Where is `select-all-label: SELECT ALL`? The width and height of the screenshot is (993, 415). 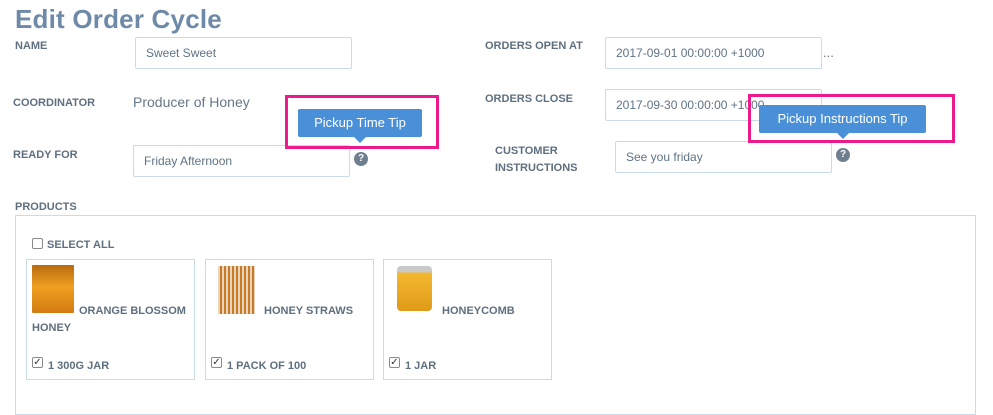 select-all-label: SELECT ALL is located at coordinates (80, 245).